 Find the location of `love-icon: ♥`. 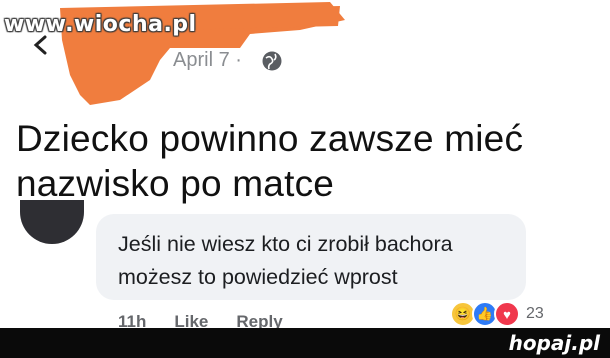

love-icon: ♥ is located at coordinates (507, 314).